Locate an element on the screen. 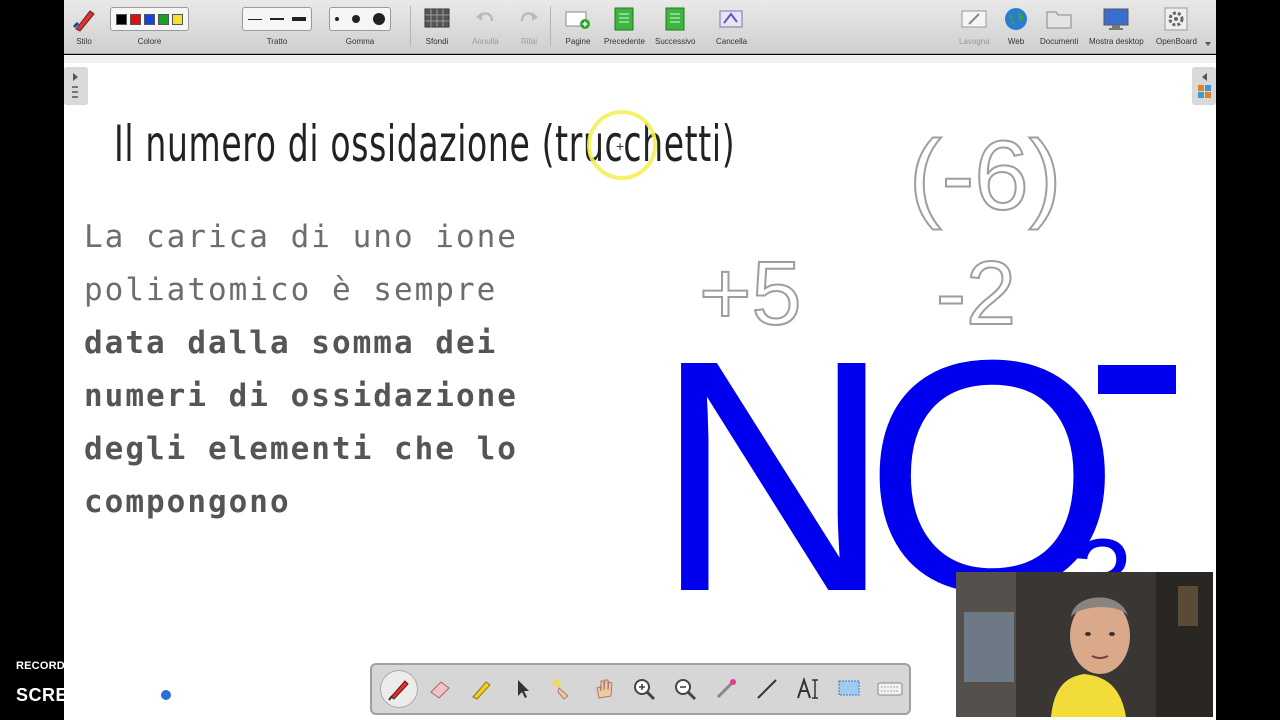 The height and width of the screenshot is (720, 1280). previous-button: Precedente is located at coordinates (624, 25).